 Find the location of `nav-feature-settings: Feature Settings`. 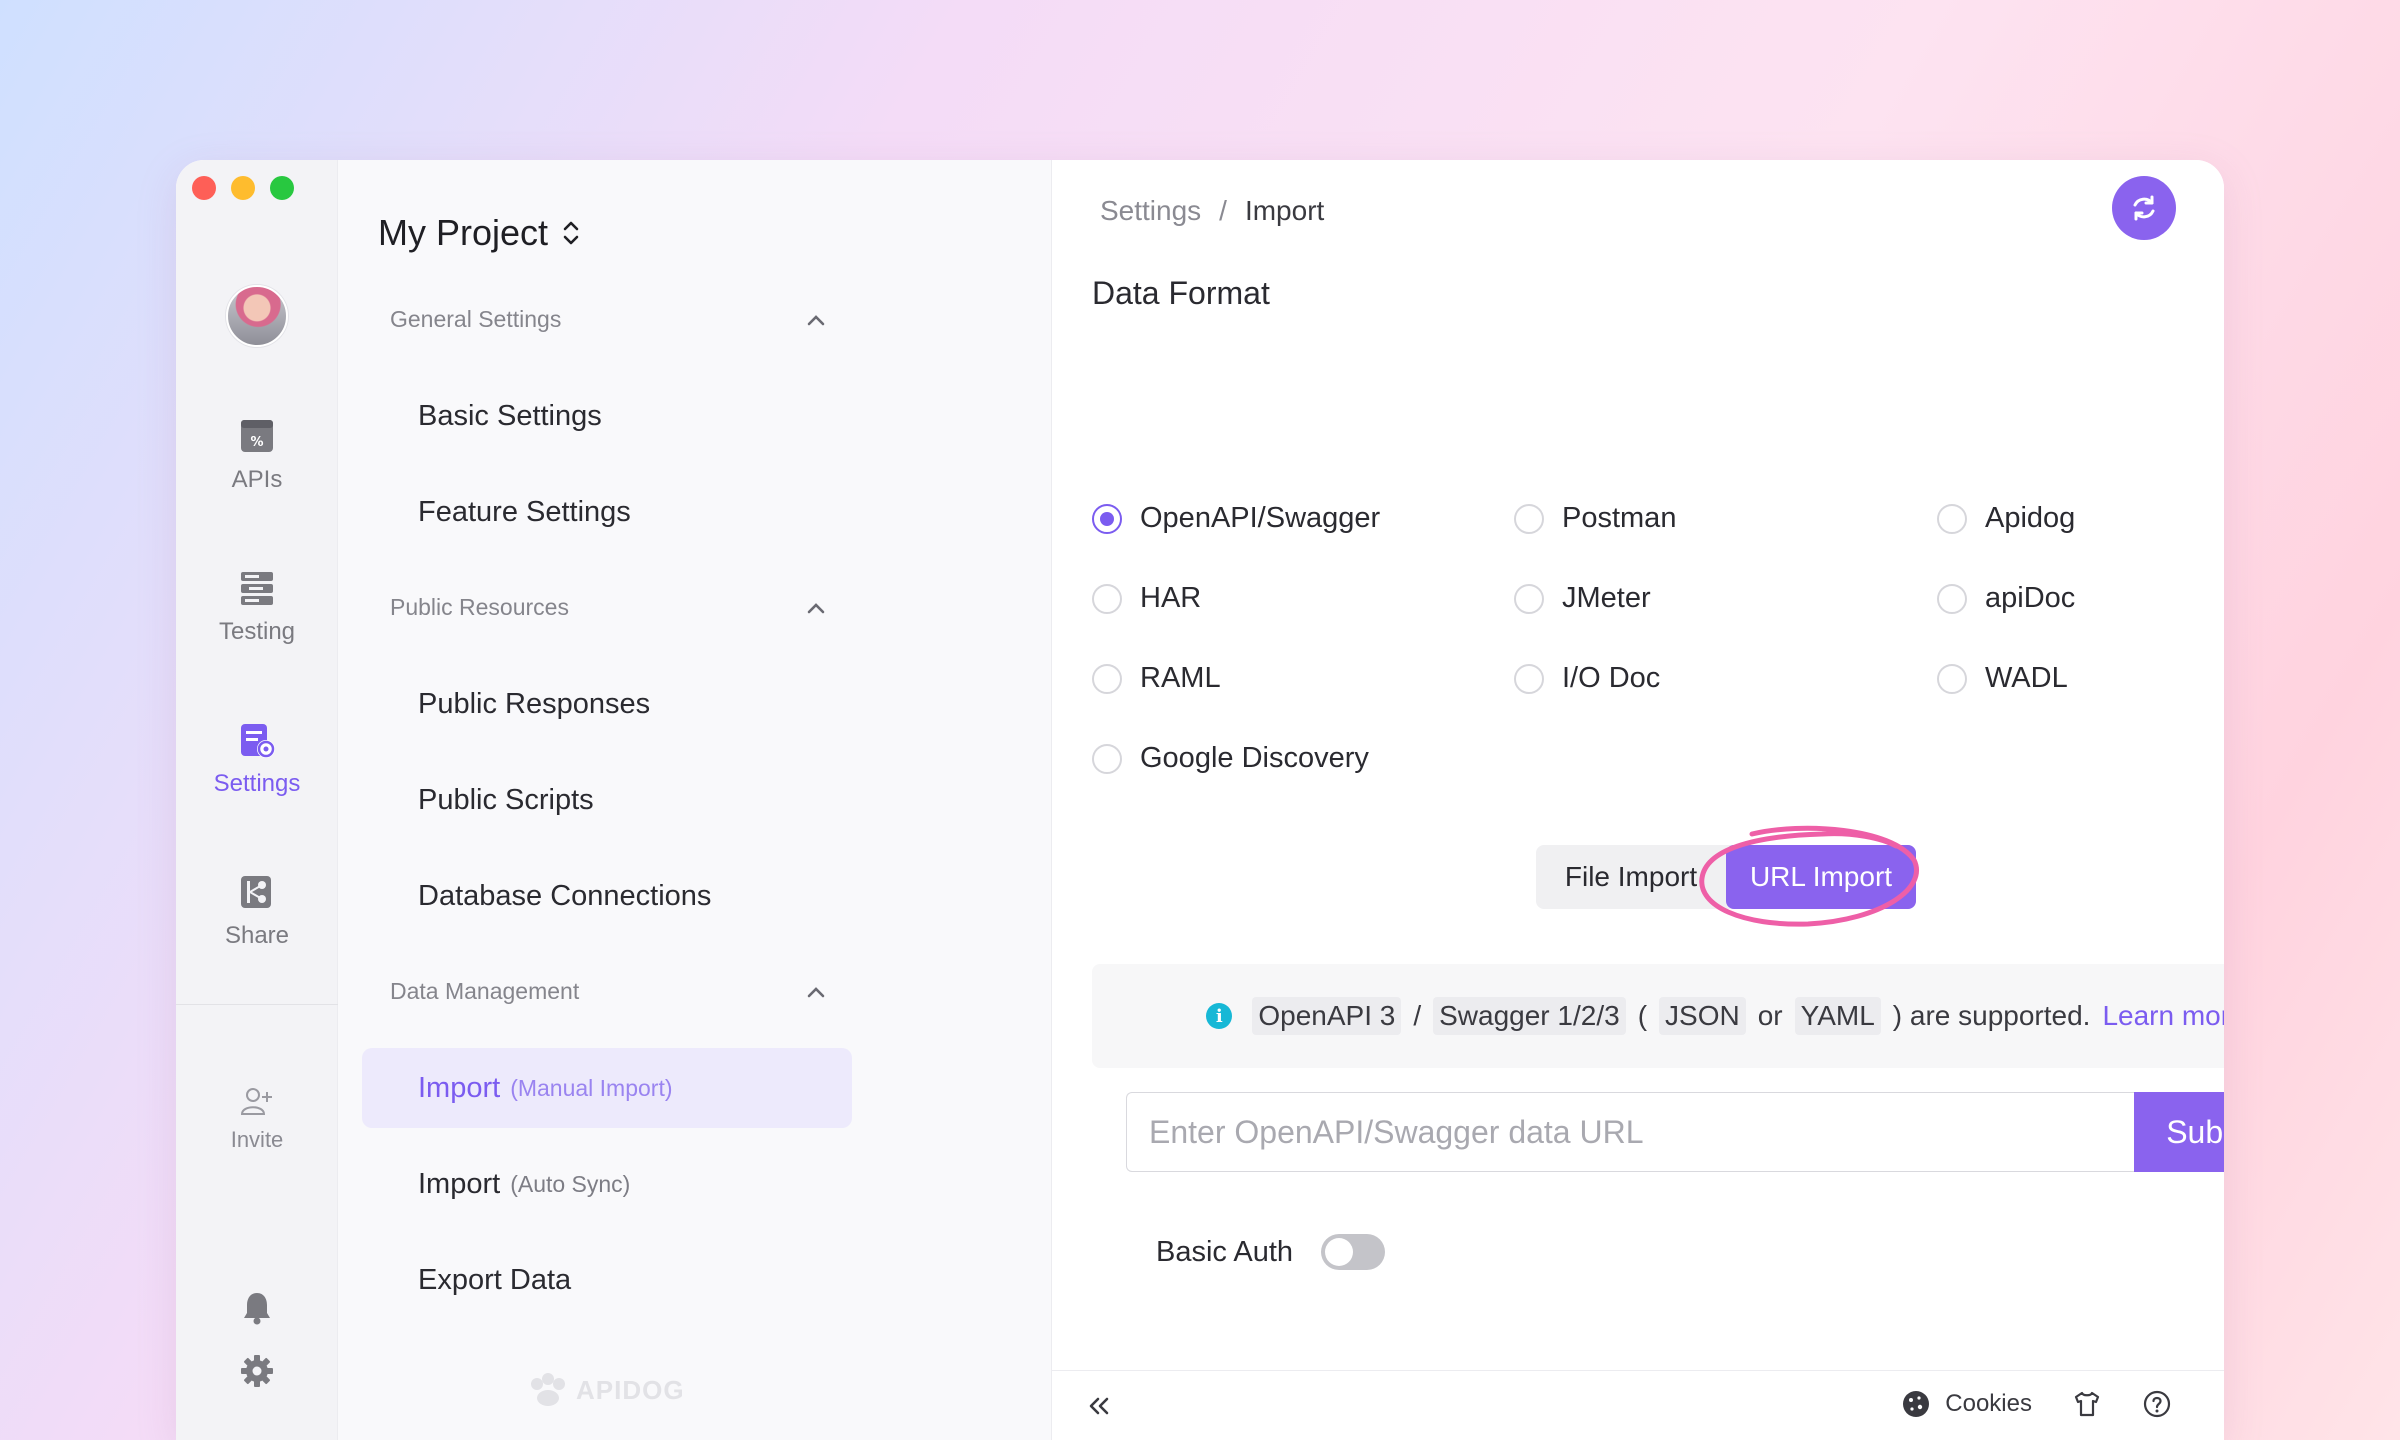

nav-feature-settings: Feature Settings is located at coordinates (607, 512).